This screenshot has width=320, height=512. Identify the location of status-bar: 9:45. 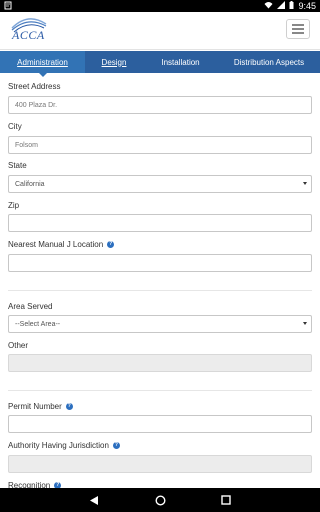
(160, 6).